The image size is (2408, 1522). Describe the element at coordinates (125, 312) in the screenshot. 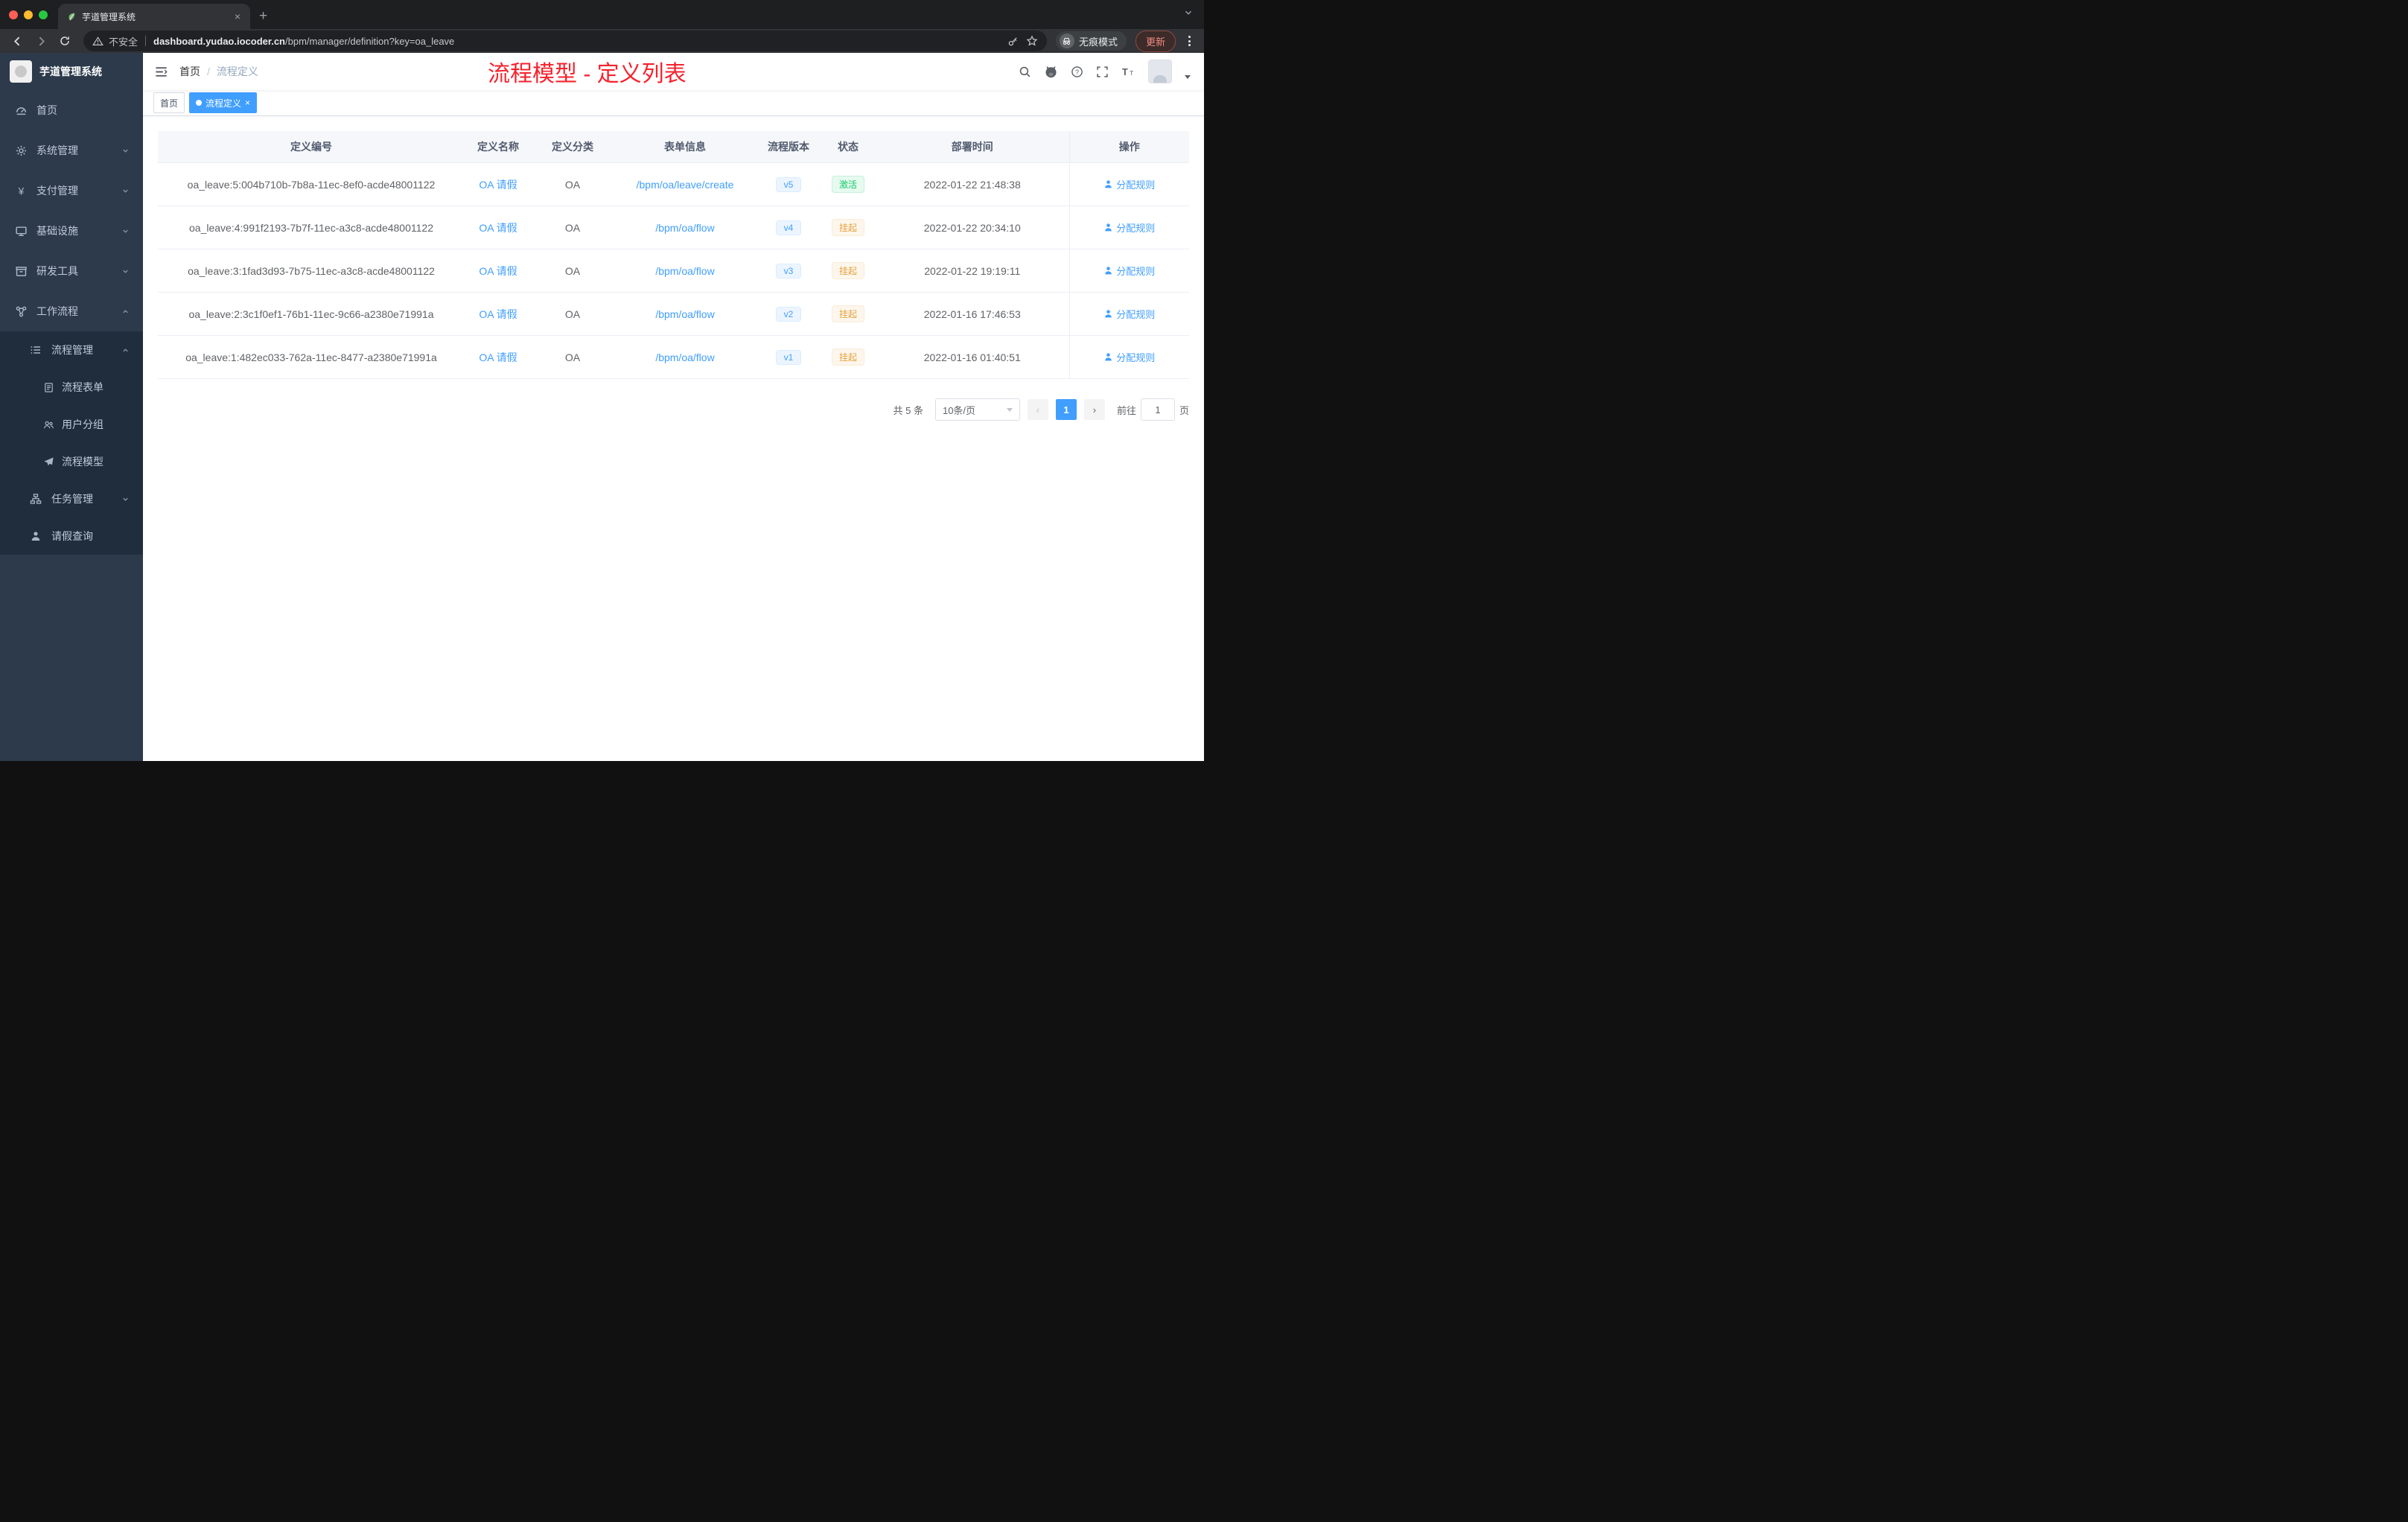

I see `chevron-up-icon` at that location.